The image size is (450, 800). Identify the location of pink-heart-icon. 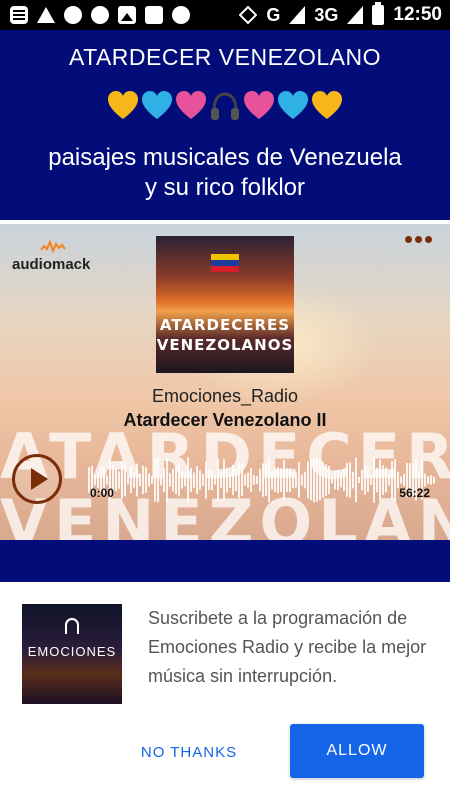
(191, 105).